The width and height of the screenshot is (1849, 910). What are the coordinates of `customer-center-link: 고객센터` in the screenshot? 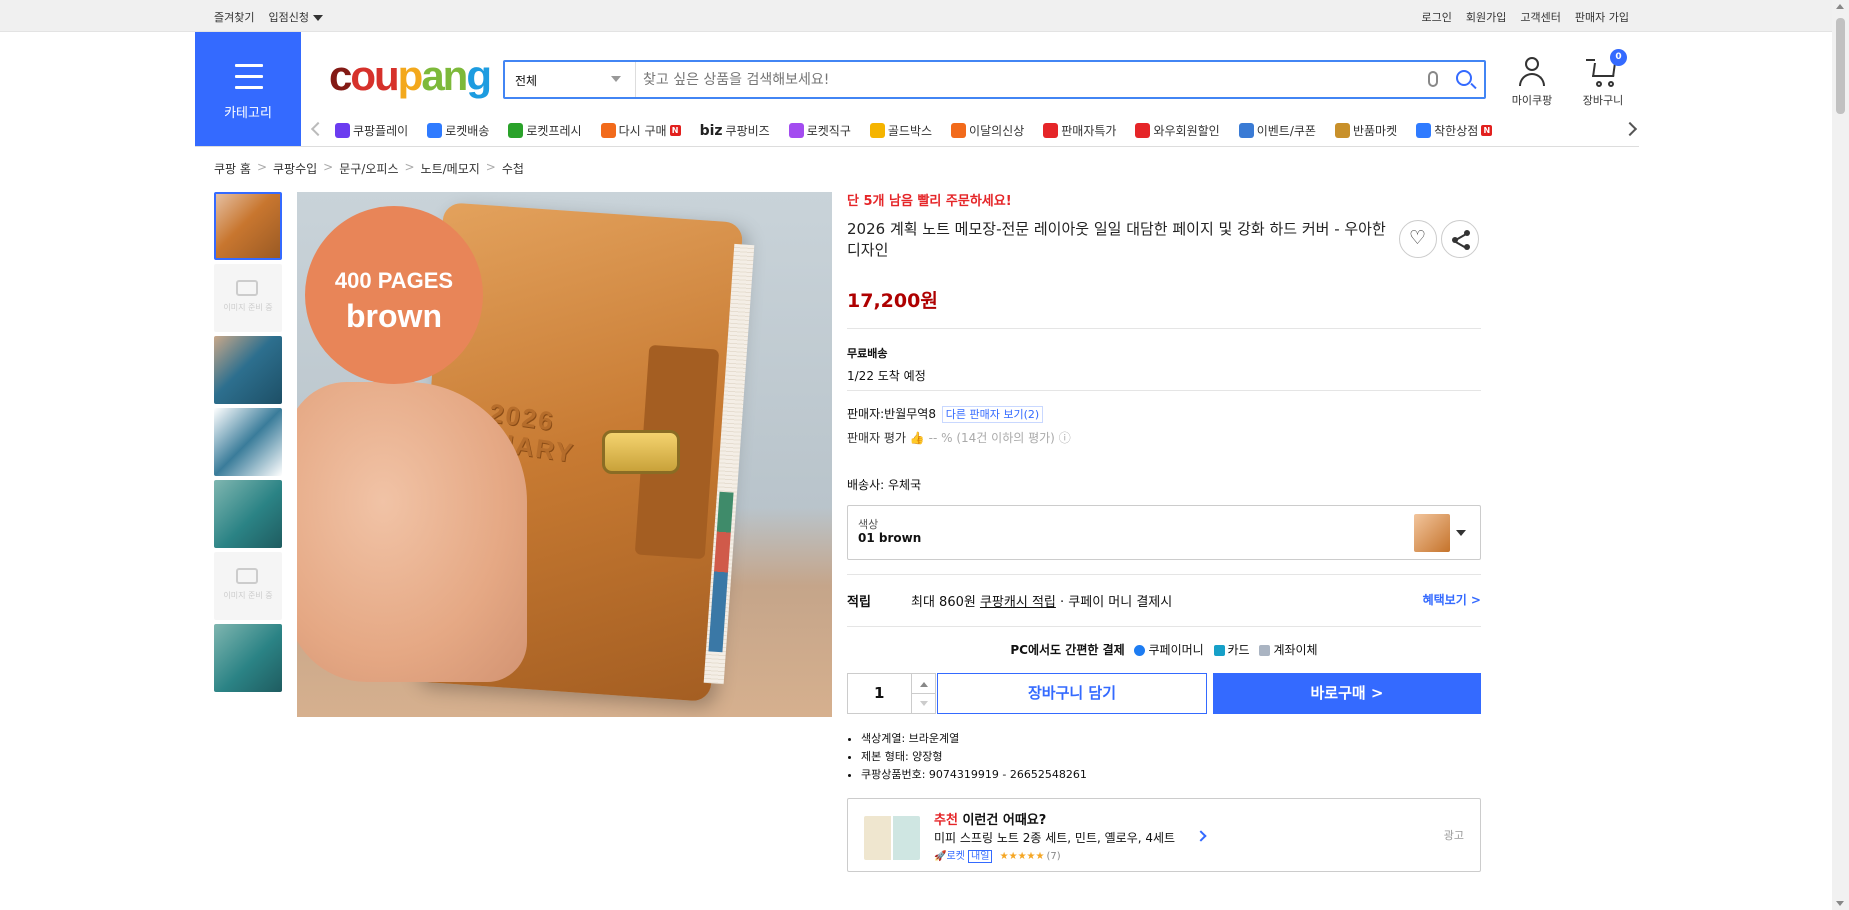 It's located at (1540, 17).